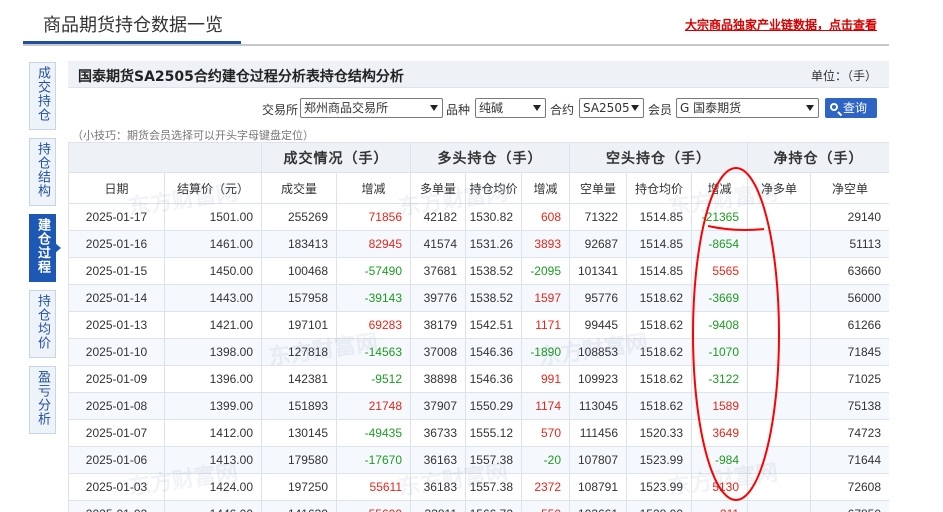 The image size is (943, 512). I want to click on col-long-avg-price: 1557.38, so click(493, 487).